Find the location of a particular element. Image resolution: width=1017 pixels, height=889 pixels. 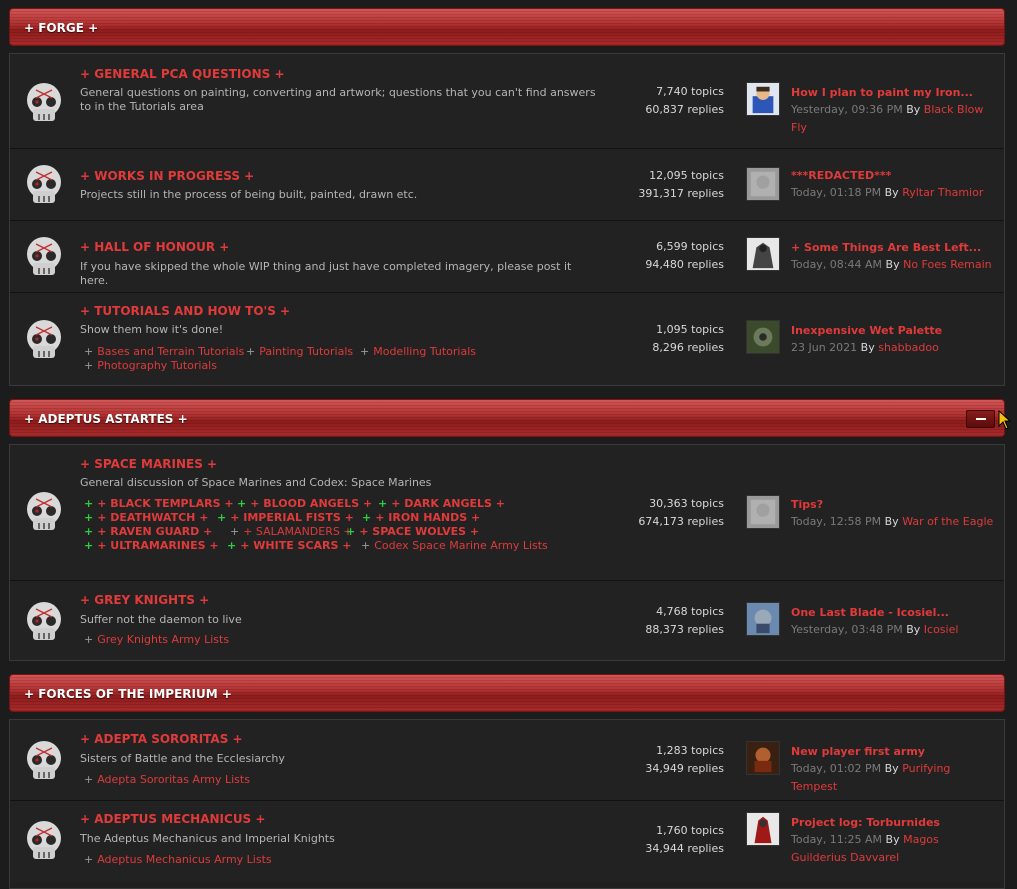

subforum-link: + Painting Tutorials is located at coordinates (299, 352).